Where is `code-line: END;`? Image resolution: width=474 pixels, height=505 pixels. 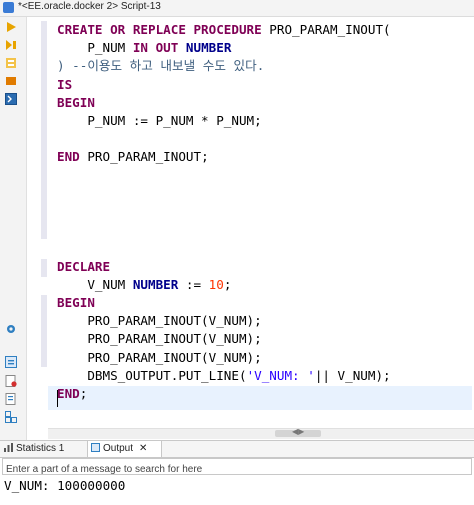
code-line: END; is located at coordinates (72, 394).